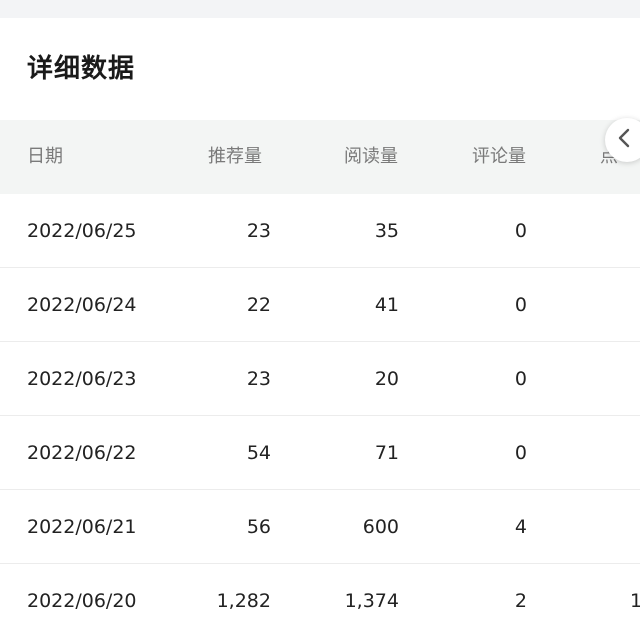 This screenshot has width=640, height=628. What do you see at coordinates (371, 156) in the screenshot?
I see `header-read: 阅读量` at bounding box center [371, 156].